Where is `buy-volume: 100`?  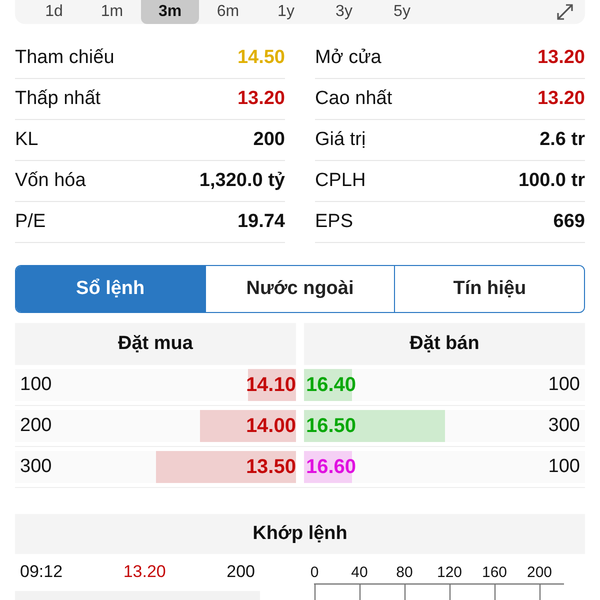 buy-volume: 100 is located at coordinates (36, 385).